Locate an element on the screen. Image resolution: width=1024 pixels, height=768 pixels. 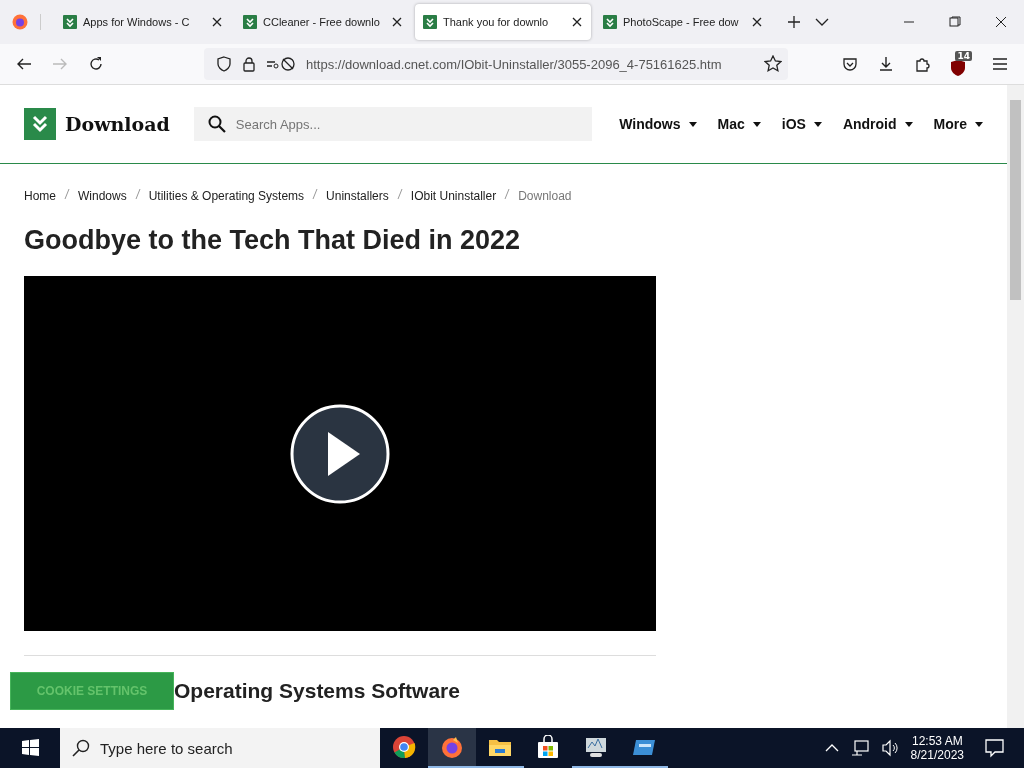
tab-title: CCleaner - Free downlo is located at coordinates (322, 22).